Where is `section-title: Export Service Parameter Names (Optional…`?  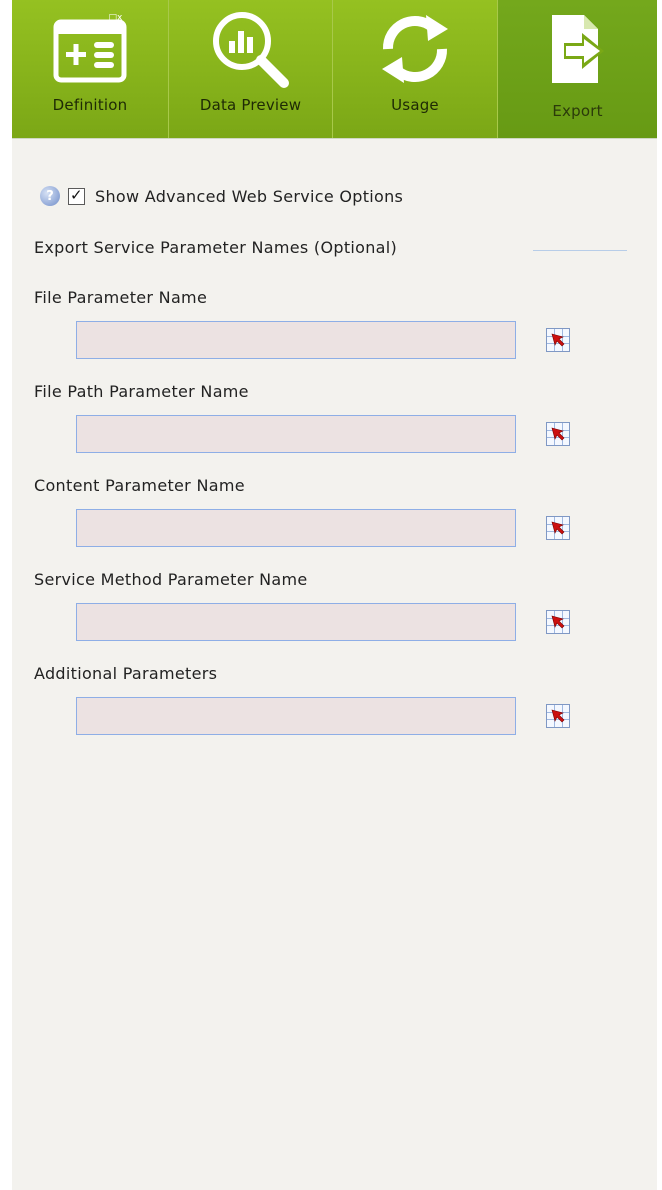
section-title: Export Service Parameter Names (Optional… is located at coordinates (216, 247).